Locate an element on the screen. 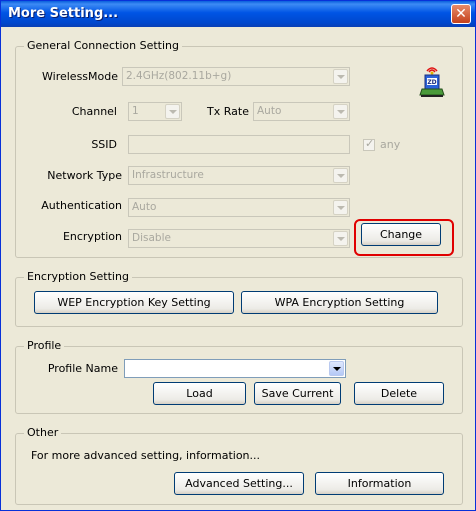 The width and height of the screenshot is (476, 511). profile-group-label: Profile is located at coordinates (44, 345).